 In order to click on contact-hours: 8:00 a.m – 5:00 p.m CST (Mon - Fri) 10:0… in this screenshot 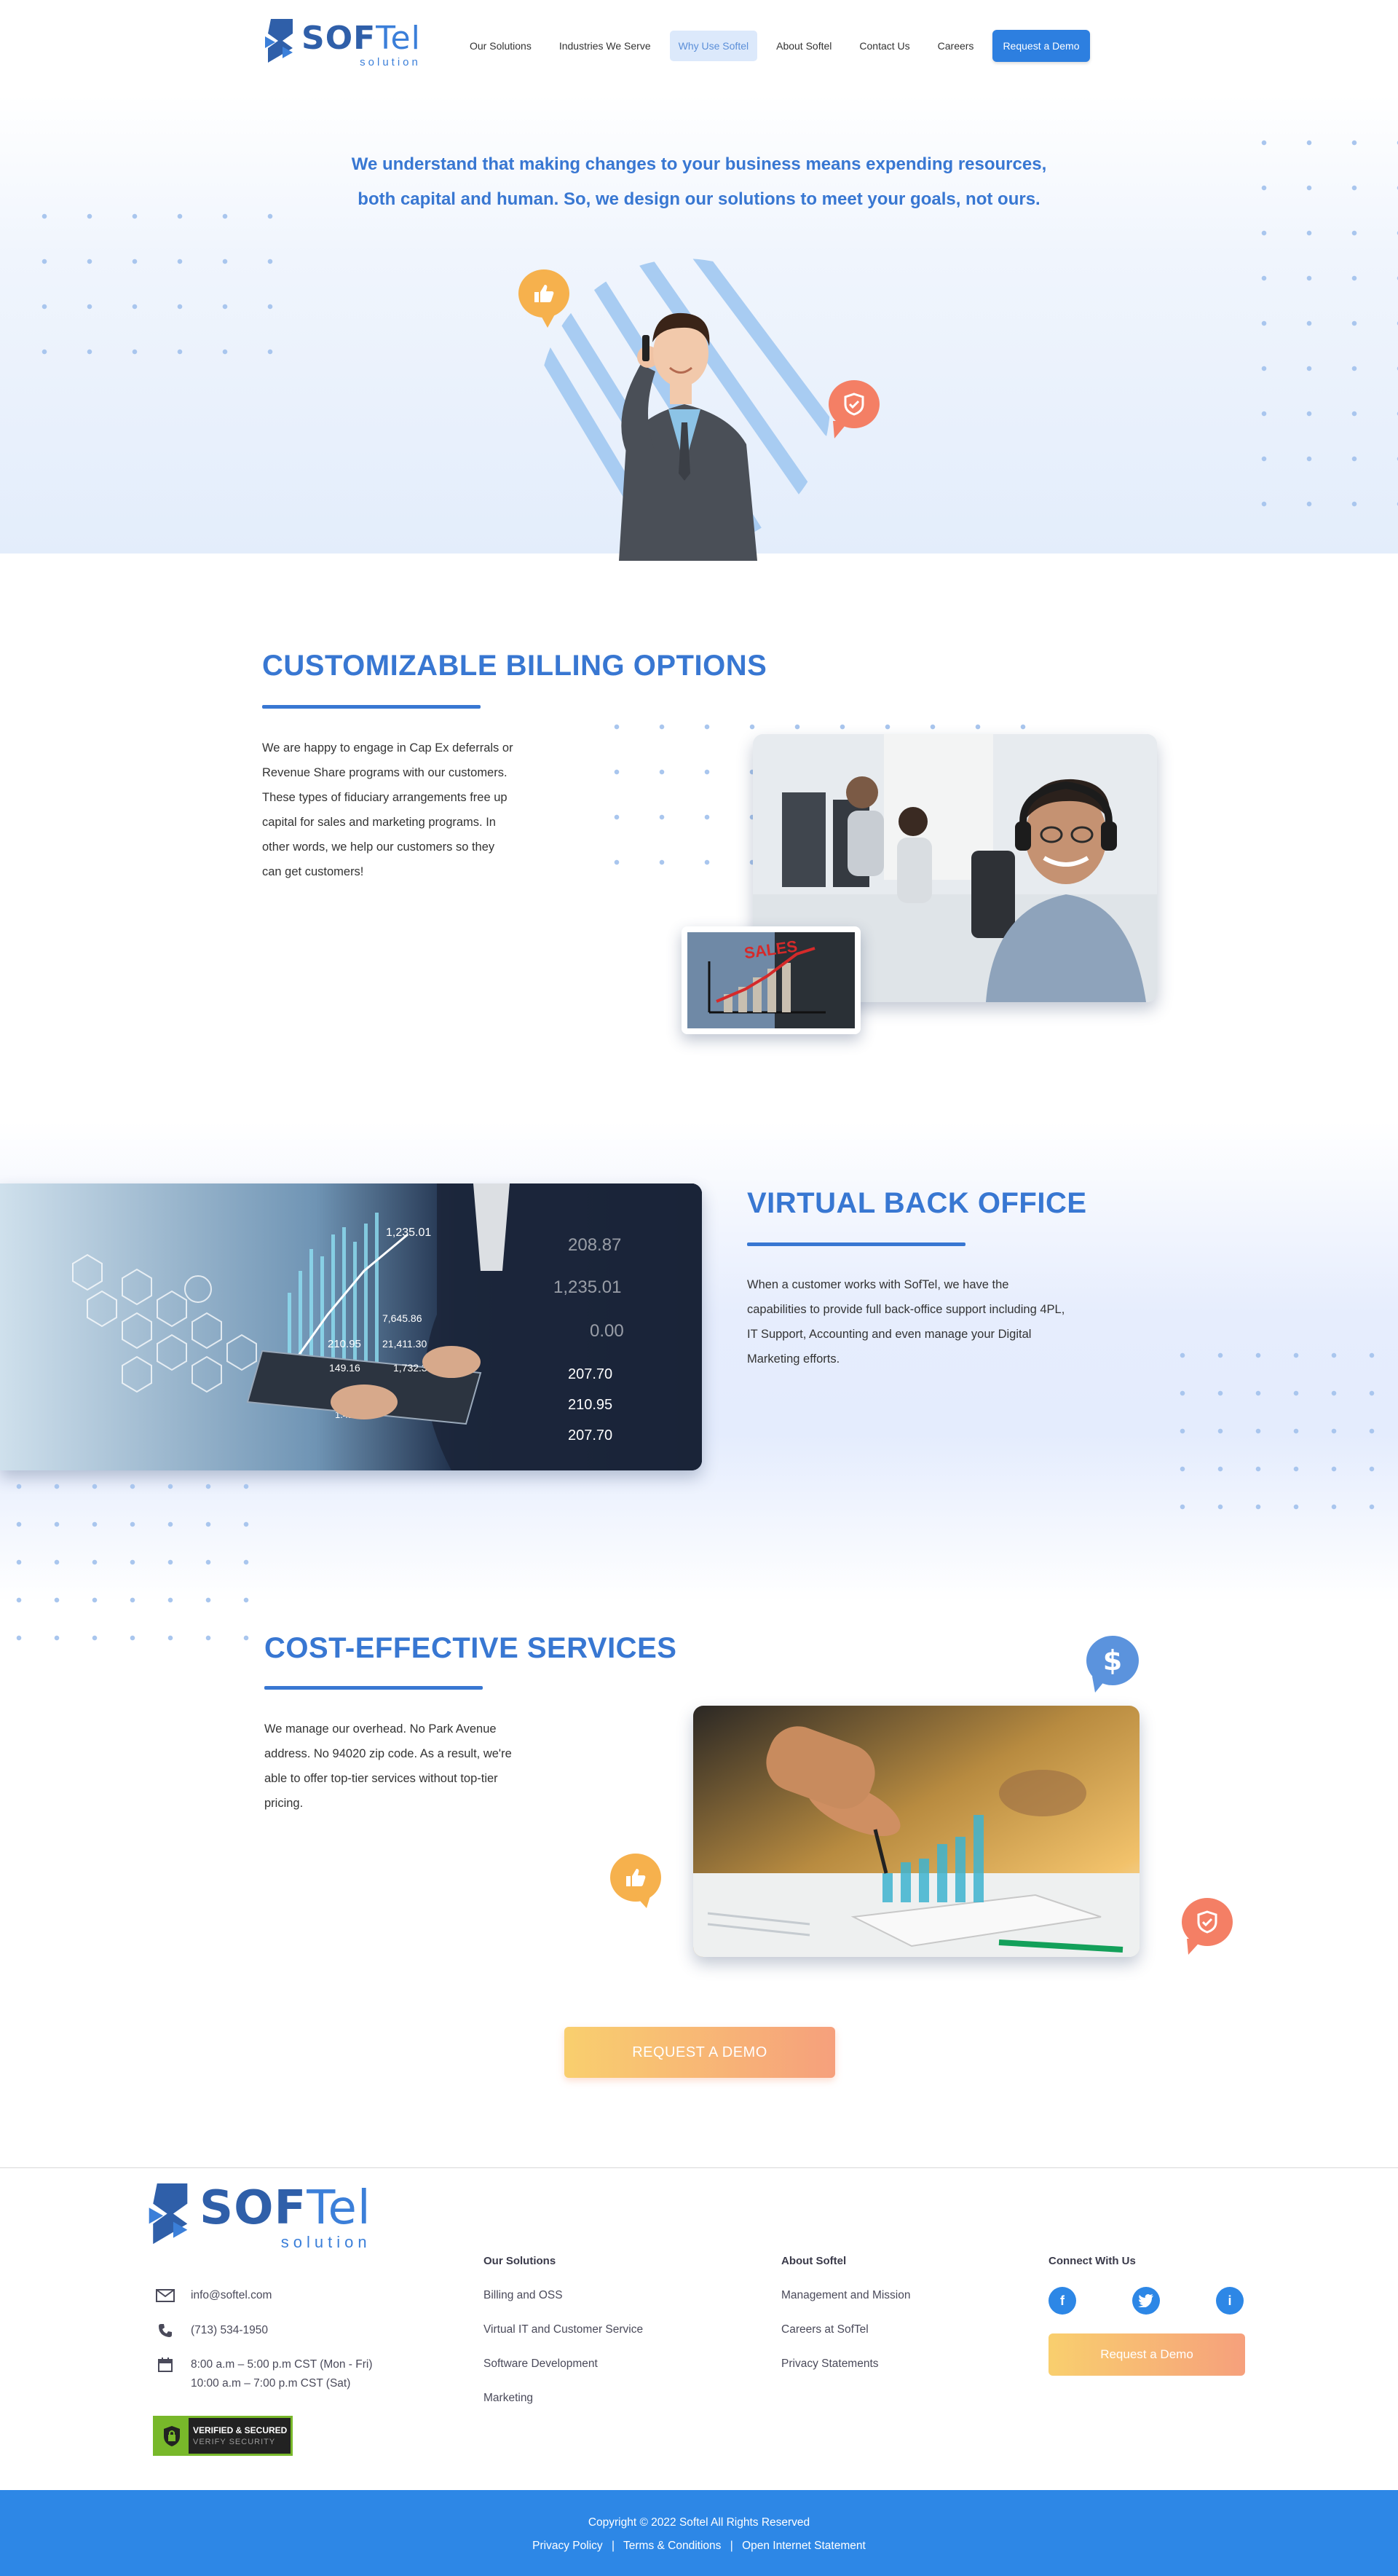, I will do `click(263, 2374)`.